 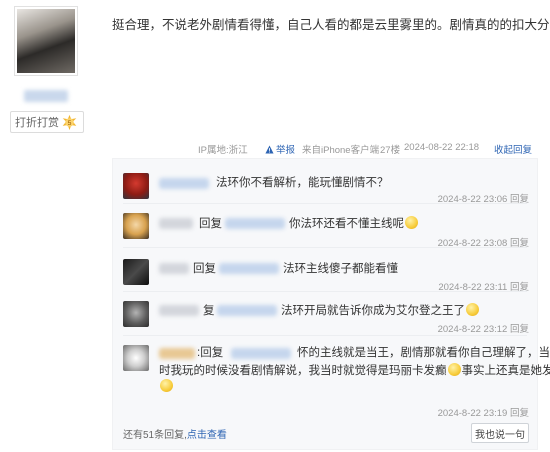 I want to click on reply-meta: 2024-8-22 23:12 回复, so click(x=483, y=328).